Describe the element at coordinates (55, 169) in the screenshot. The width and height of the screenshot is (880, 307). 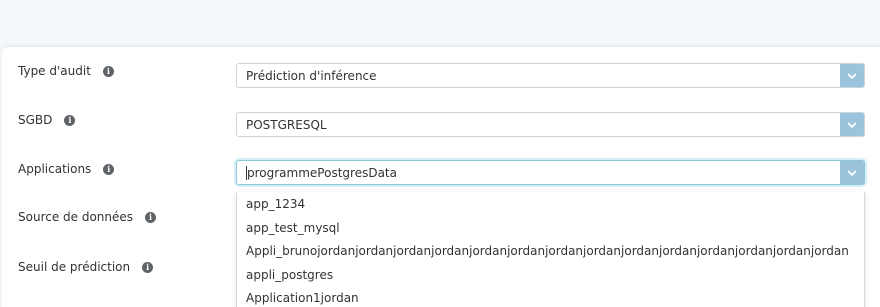
I see `label-text: Applications` at that location.